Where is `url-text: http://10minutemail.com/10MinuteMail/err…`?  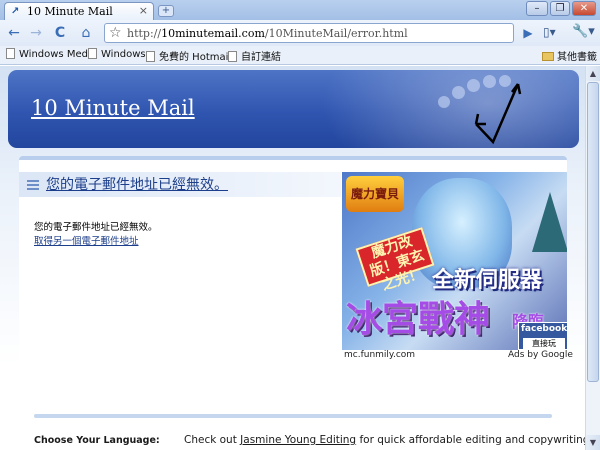 url-text: http://10minutemail.com/10MinuteMail/err… is located at coordinates (267, 33).